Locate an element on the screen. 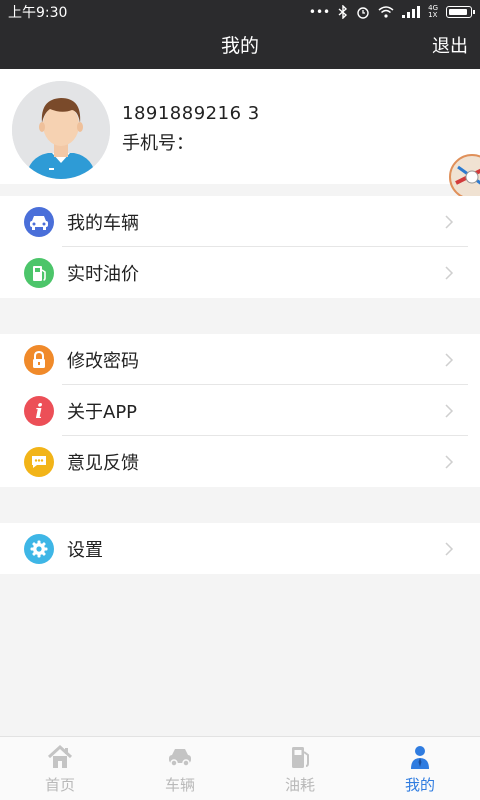  bottom-tab-bar: 首页 车辆 油耗 我的 is located at coordinates (240, 768).